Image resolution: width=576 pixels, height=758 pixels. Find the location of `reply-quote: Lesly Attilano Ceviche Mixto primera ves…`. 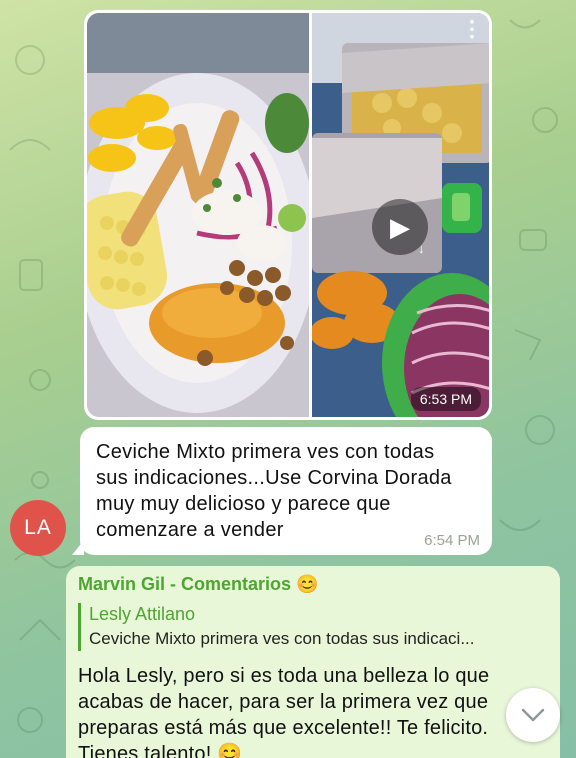

reply-quote: Lesly Attilano Ceviche Mixto primera ves… is located at coordinates (313, 627).